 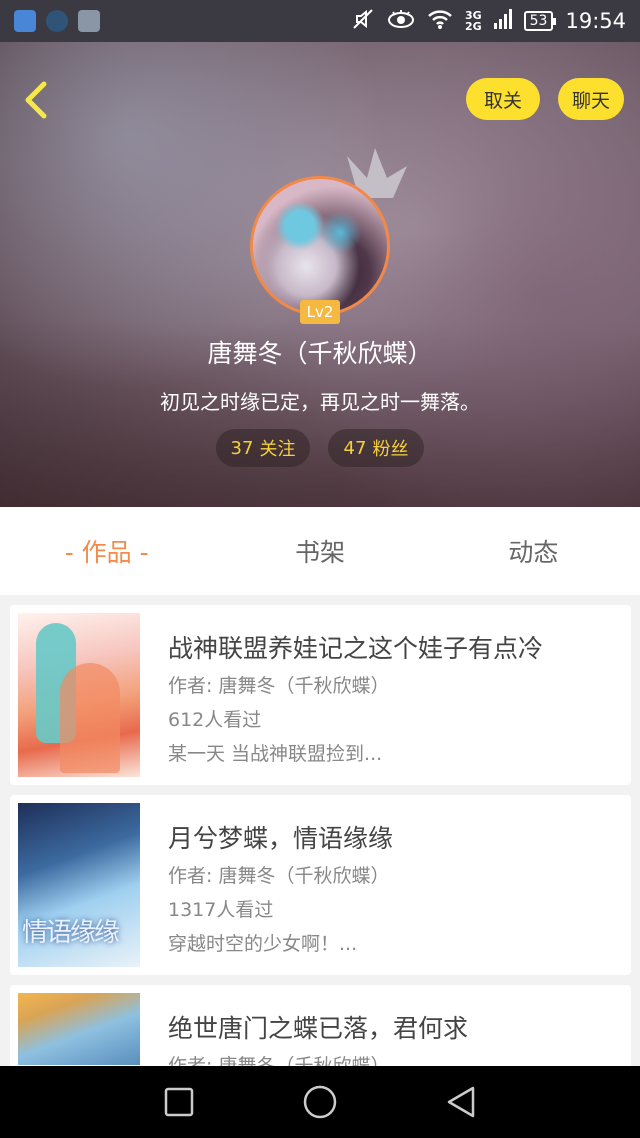 What do you see at coordinates (502, 21) in the screenshot?
I see `signal-icon` at bounding box center [502, 21].